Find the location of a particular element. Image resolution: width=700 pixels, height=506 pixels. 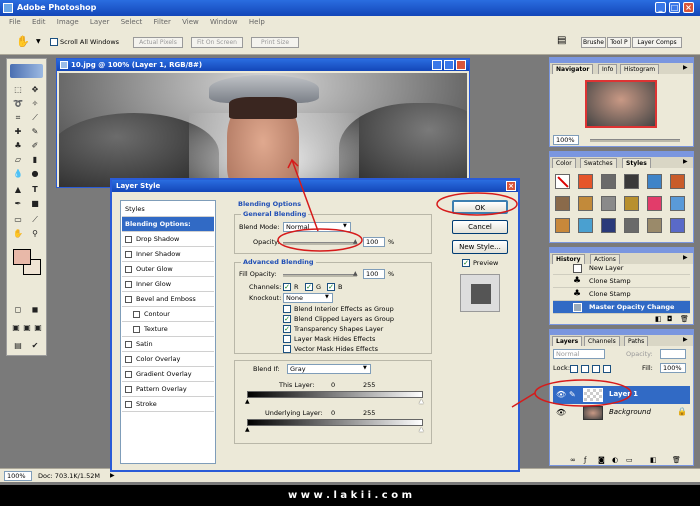

footer-banner: w w w . l a k i i . c o m is located at coordinates (350, 495).